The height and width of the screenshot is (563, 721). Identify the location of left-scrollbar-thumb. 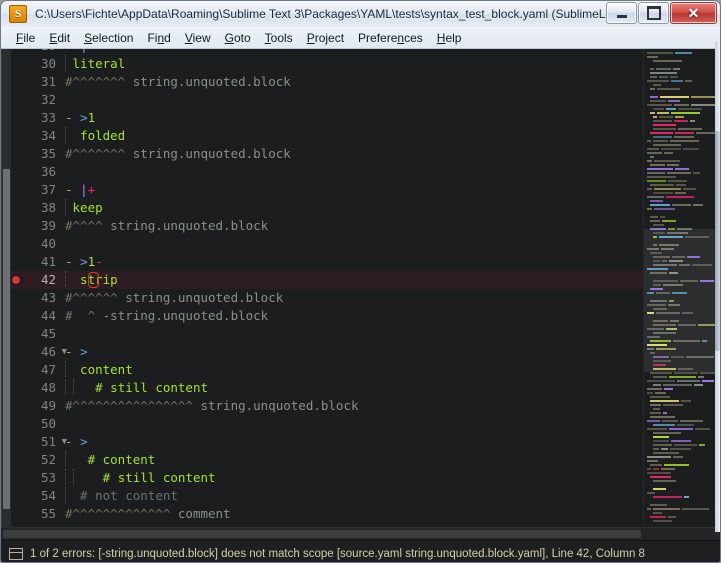
(6, 339).